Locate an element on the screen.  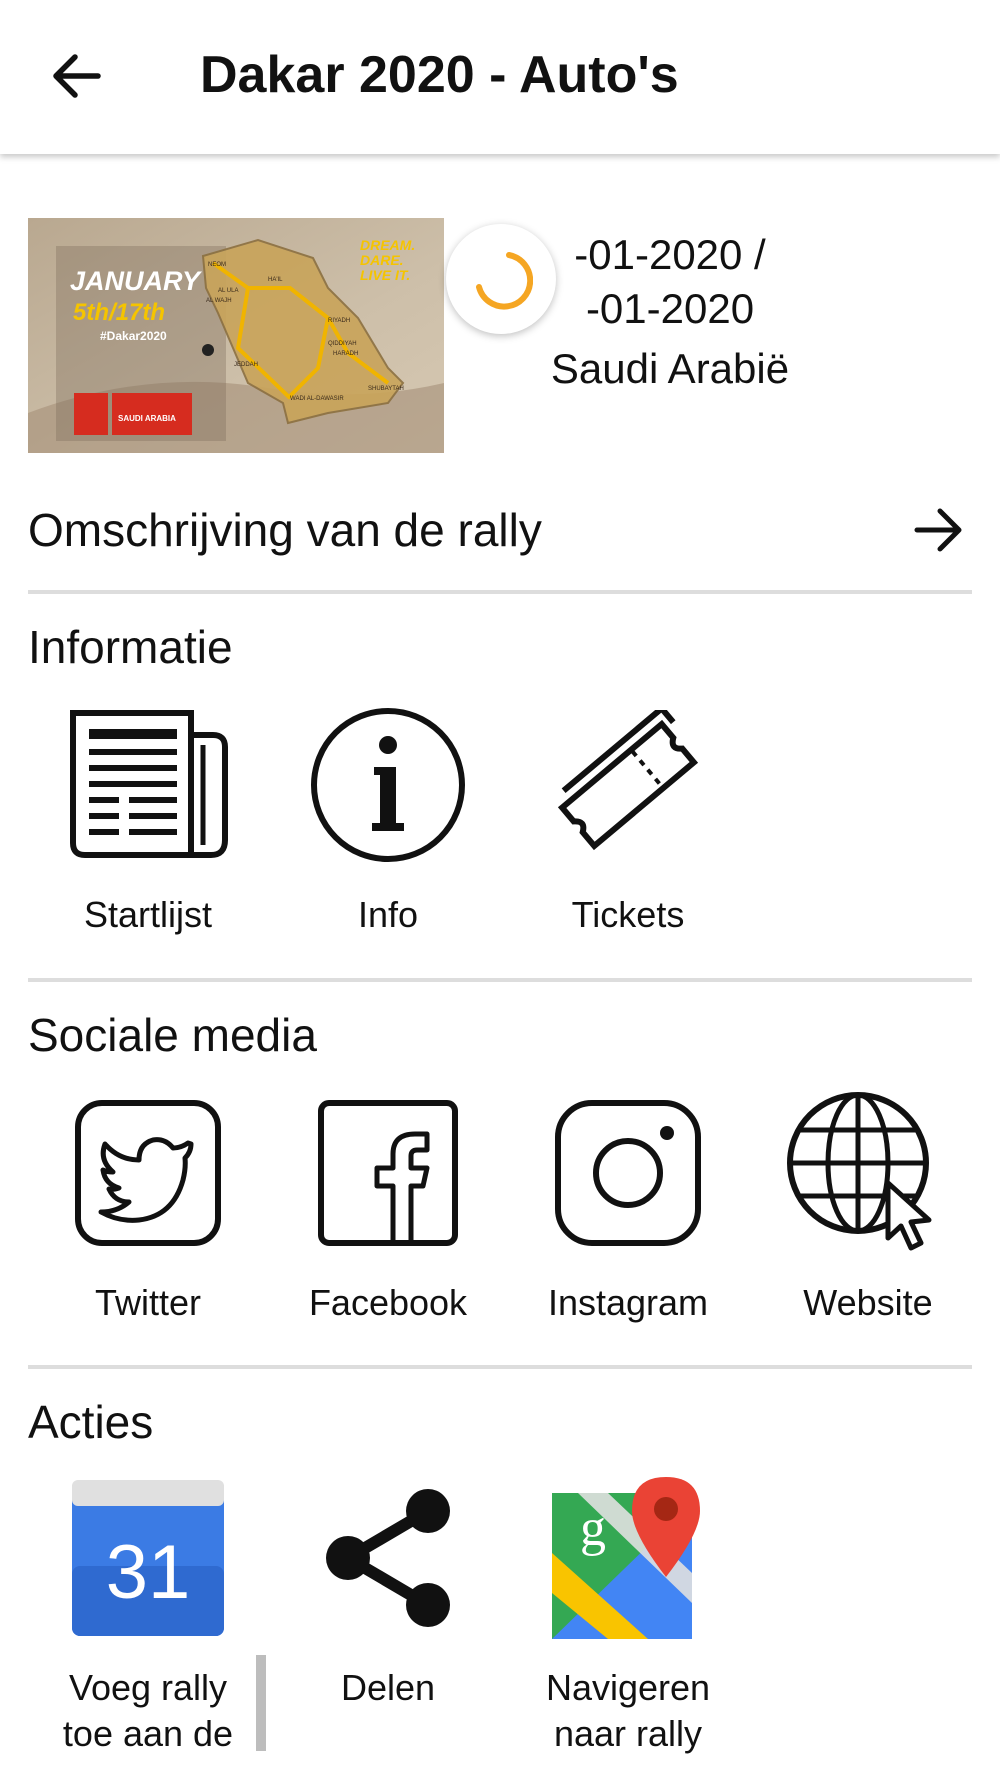
section-title-informatie: Informatie is located at coordinates (130, 647).